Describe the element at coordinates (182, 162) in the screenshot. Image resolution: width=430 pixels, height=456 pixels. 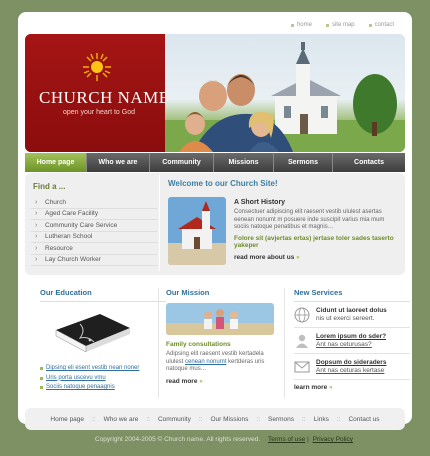
I see `nav-community: Community` at that location.